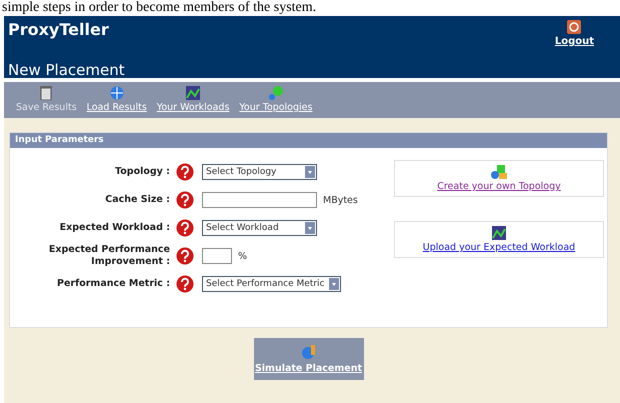  What do you see at coordinates (259, 228) in the screenshot?
I see `dropdown: Select Workload` at bounding box center [259, 228].